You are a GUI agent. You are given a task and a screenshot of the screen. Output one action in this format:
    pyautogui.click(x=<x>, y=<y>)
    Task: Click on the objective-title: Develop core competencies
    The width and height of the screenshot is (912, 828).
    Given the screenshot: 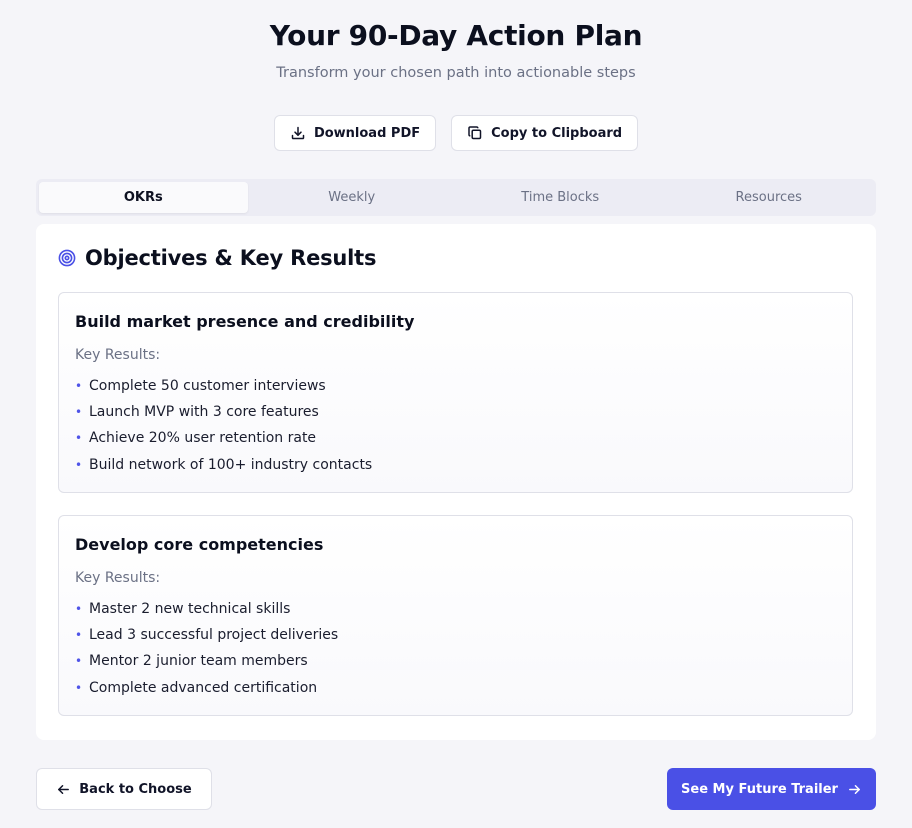 What is the action you would take?
    pyautogui.click(x=199, y=544)
    